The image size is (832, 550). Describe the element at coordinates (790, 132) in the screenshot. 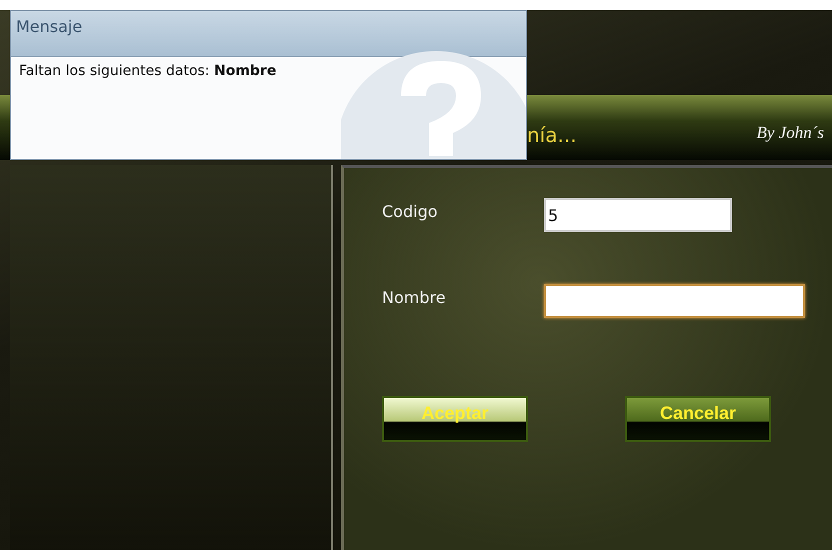

I see `author-credit: By John´s` at that location.